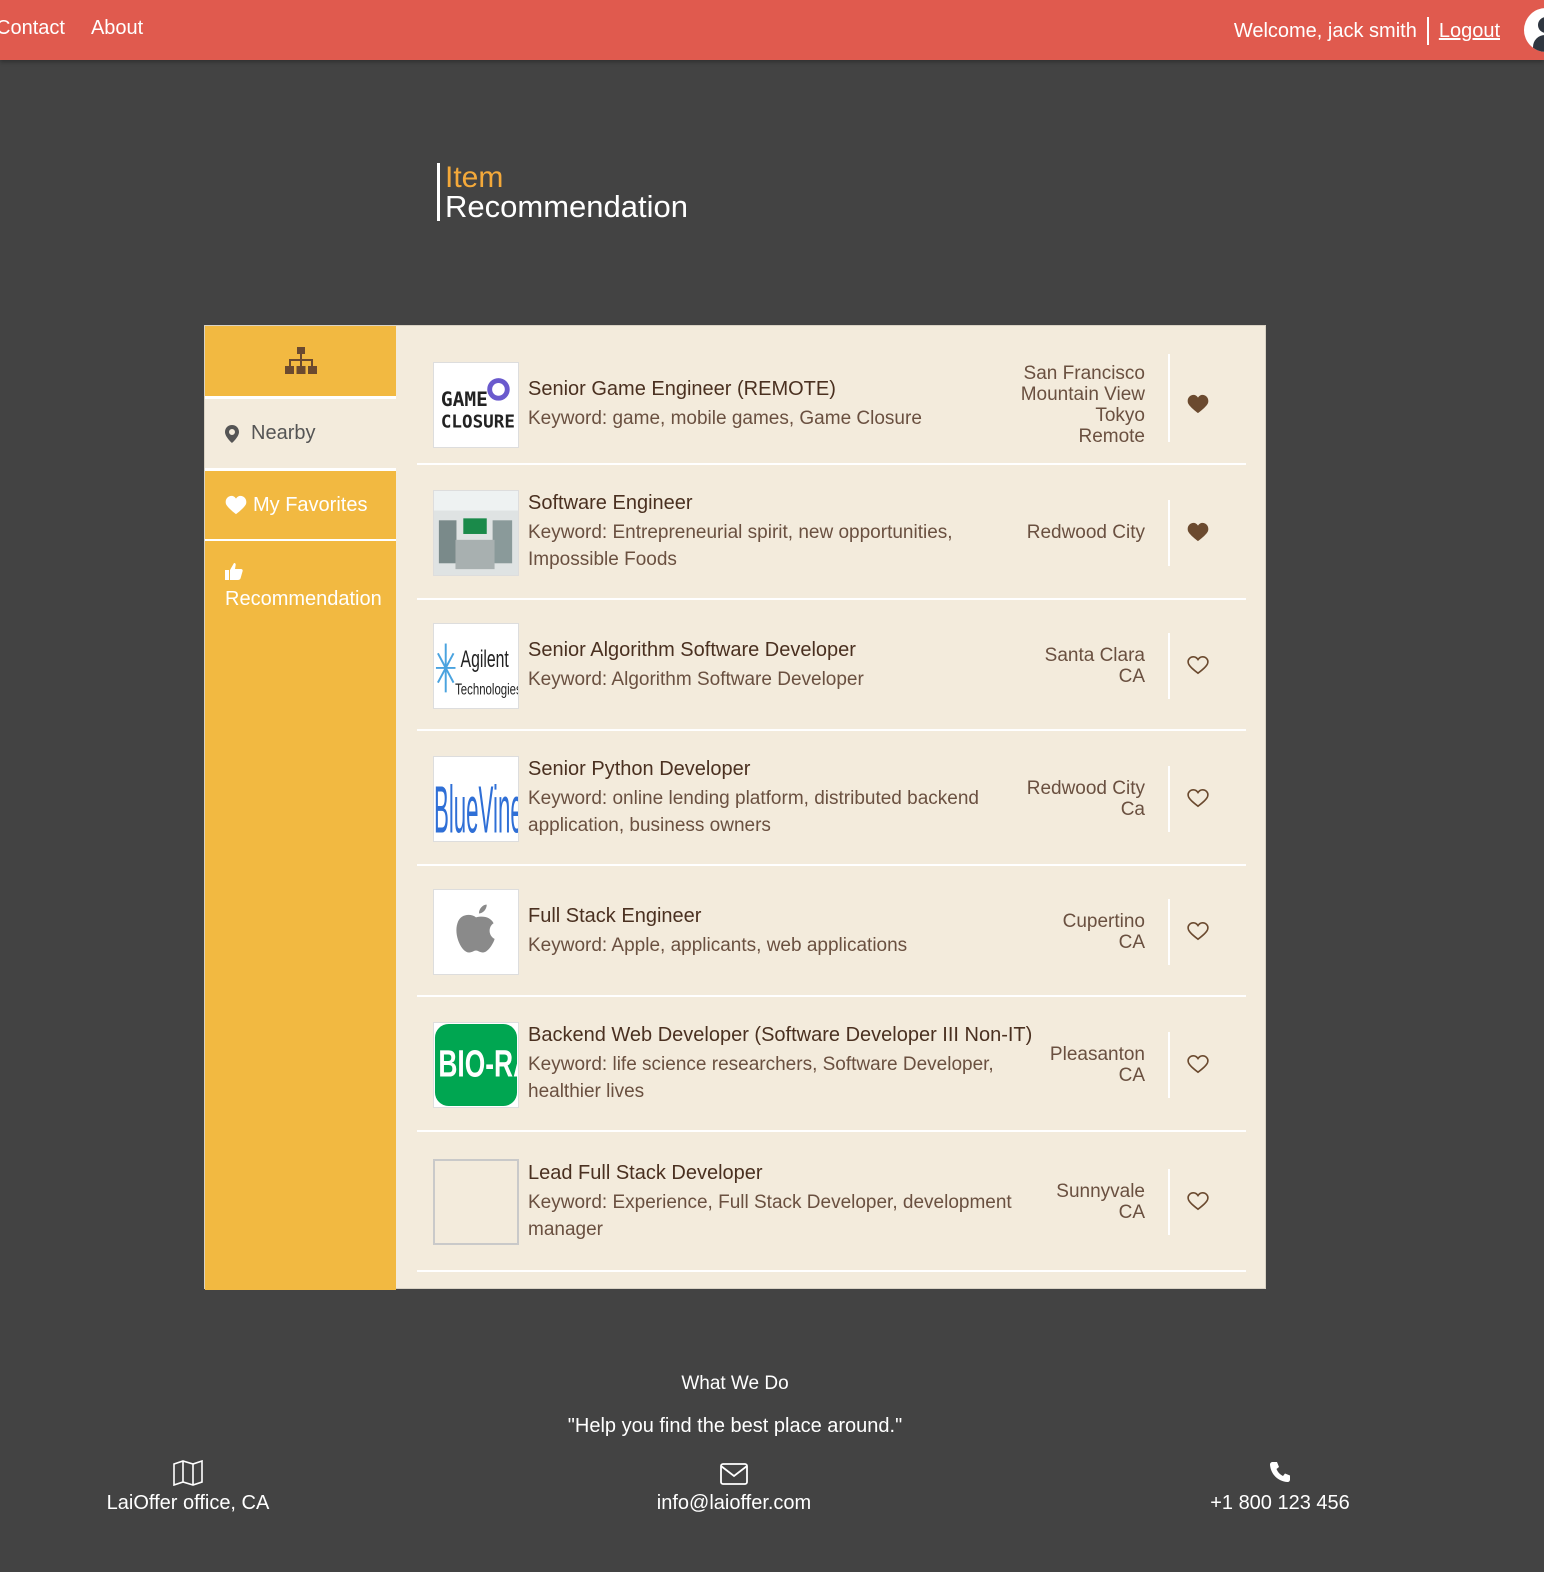 The image size is (1544, 1572). I want to click on sidebar-item-favorites: My Favorites, so click(300, 506).